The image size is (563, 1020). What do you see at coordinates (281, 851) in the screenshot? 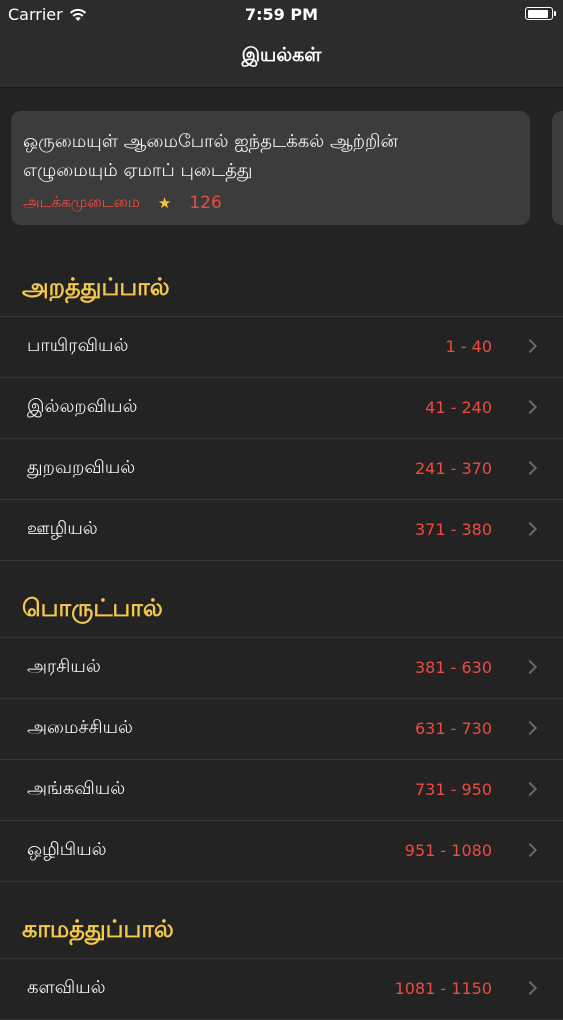
I see `list-item: ஒழிபியல் 951 - 1080` at bounding box center [281, 851].